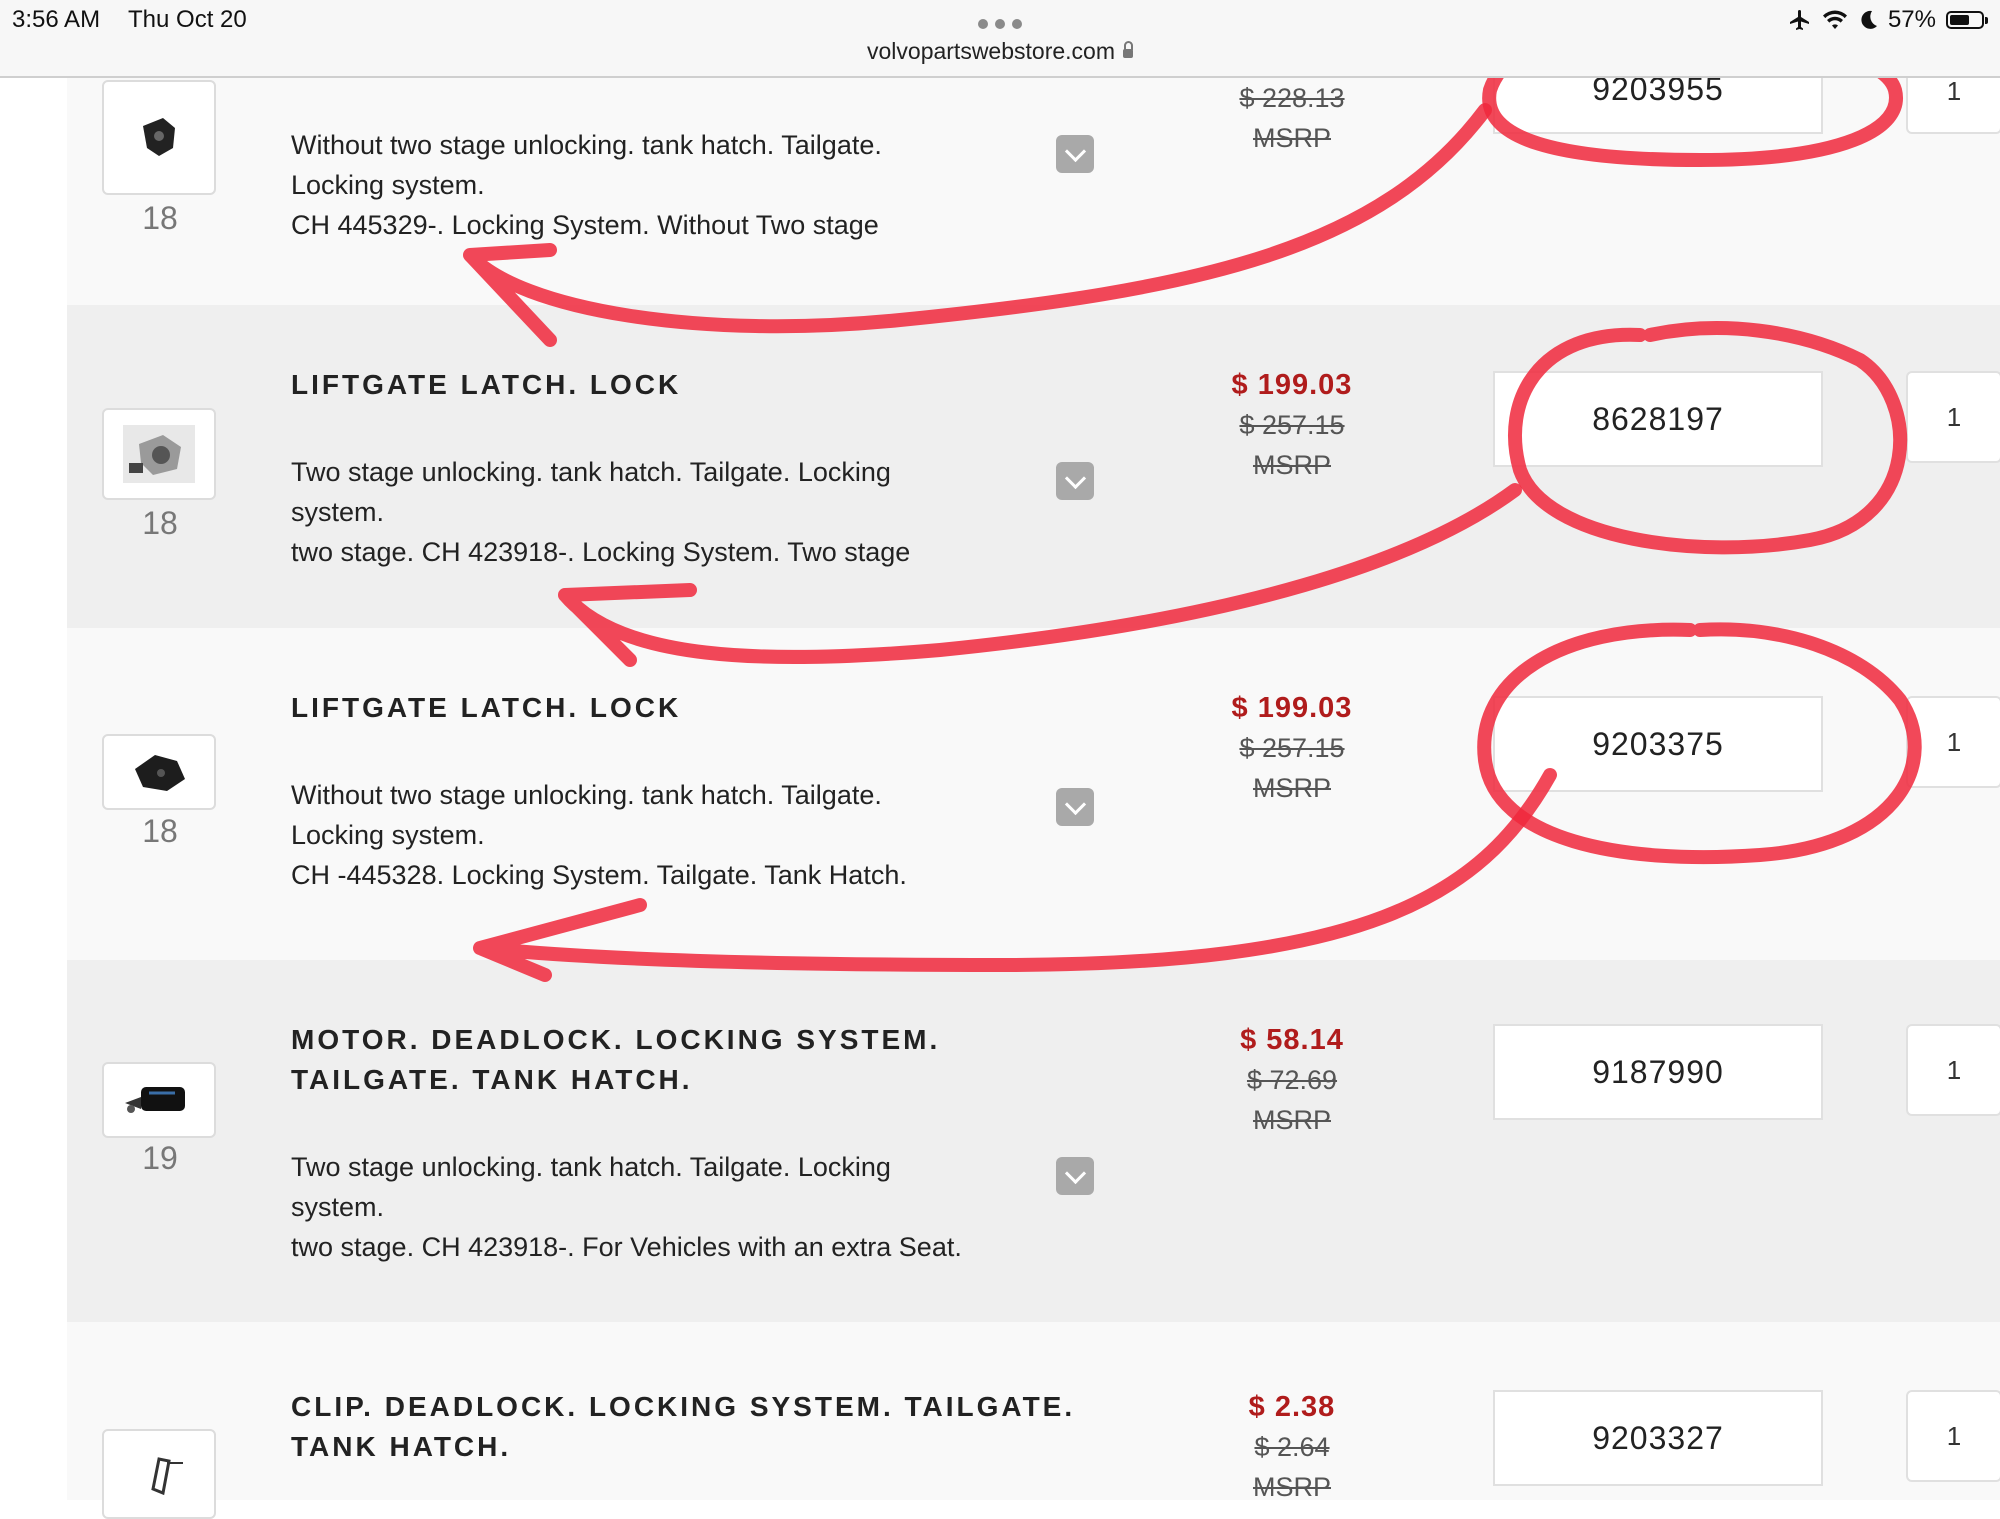 This screenshot has height=1519, width=2000. I want to click on status-indicators: 57%, so click(1888, 20).